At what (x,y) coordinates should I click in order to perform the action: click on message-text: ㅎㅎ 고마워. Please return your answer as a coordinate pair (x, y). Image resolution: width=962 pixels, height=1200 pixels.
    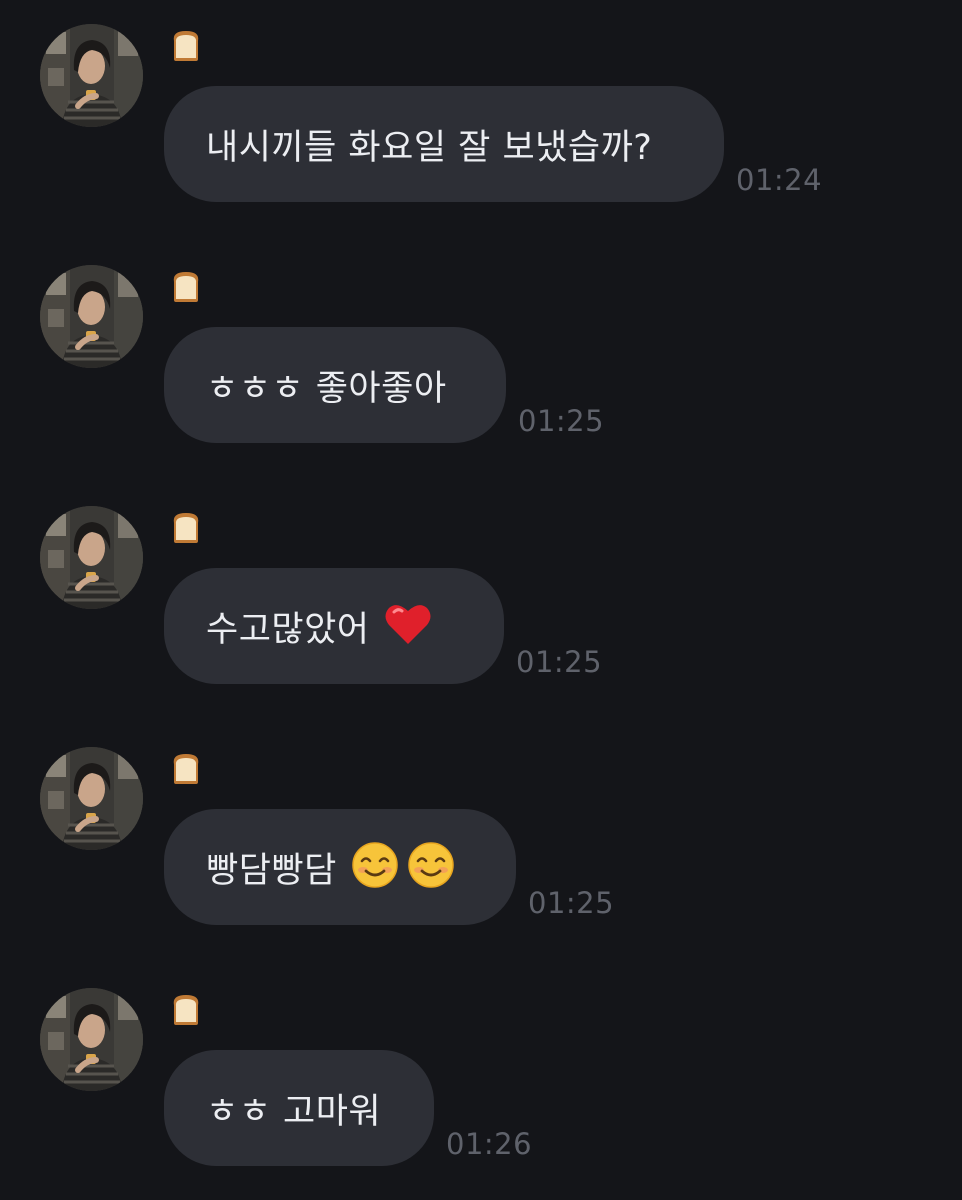
    Looking at the image, I should click on (294, 1111).